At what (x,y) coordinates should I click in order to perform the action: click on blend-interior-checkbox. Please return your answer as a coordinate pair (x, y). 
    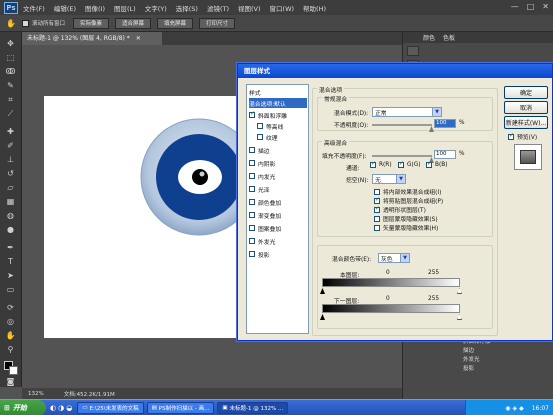
    Looking at the image, I should click on (377, 191).